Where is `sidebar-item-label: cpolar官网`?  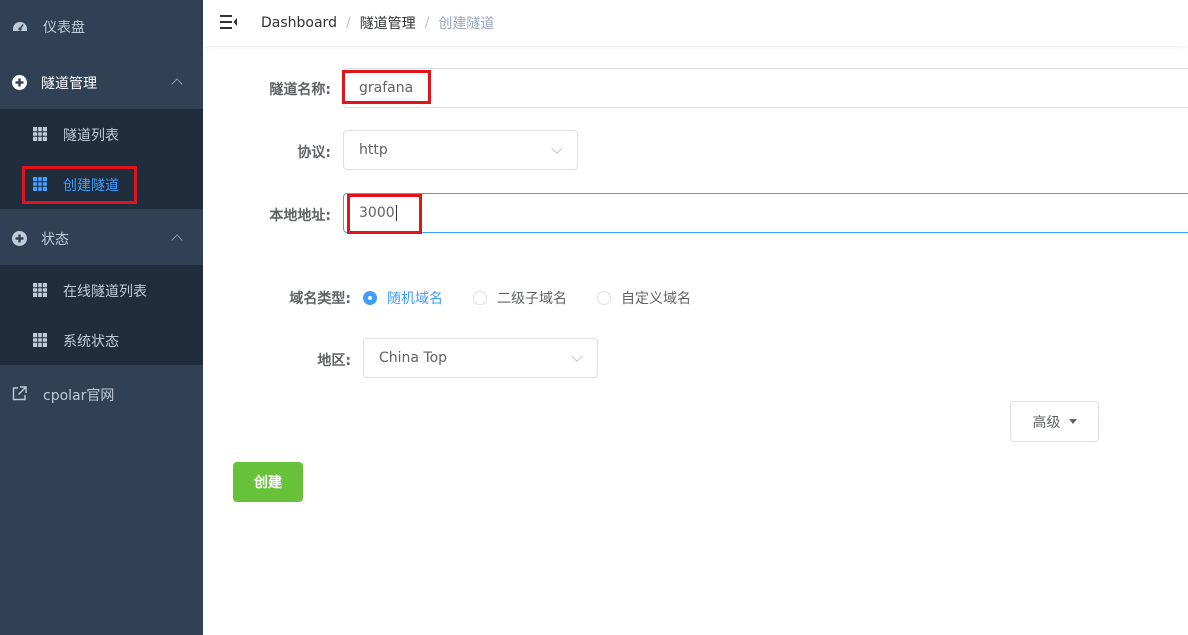
sidebar-item-label: cpolar官网 is located at coordinates (79, 396).